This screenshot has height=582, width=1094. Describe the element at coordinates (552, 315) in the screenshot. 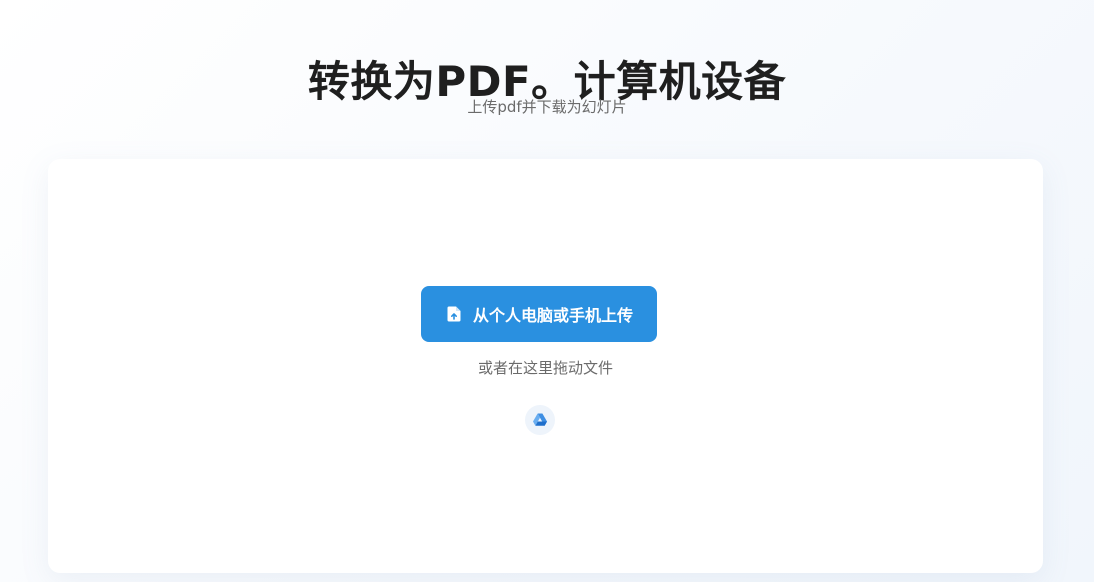

I see `upload-button-label: 从个人电脑或手机上传` at that location.